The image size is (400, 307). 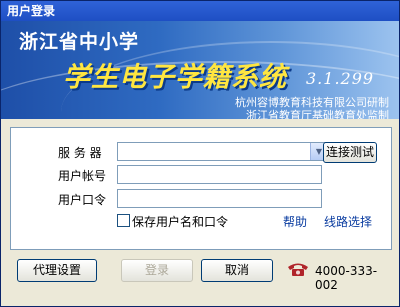 I want to click on server-select: ▼, so click(x=222, y=151).